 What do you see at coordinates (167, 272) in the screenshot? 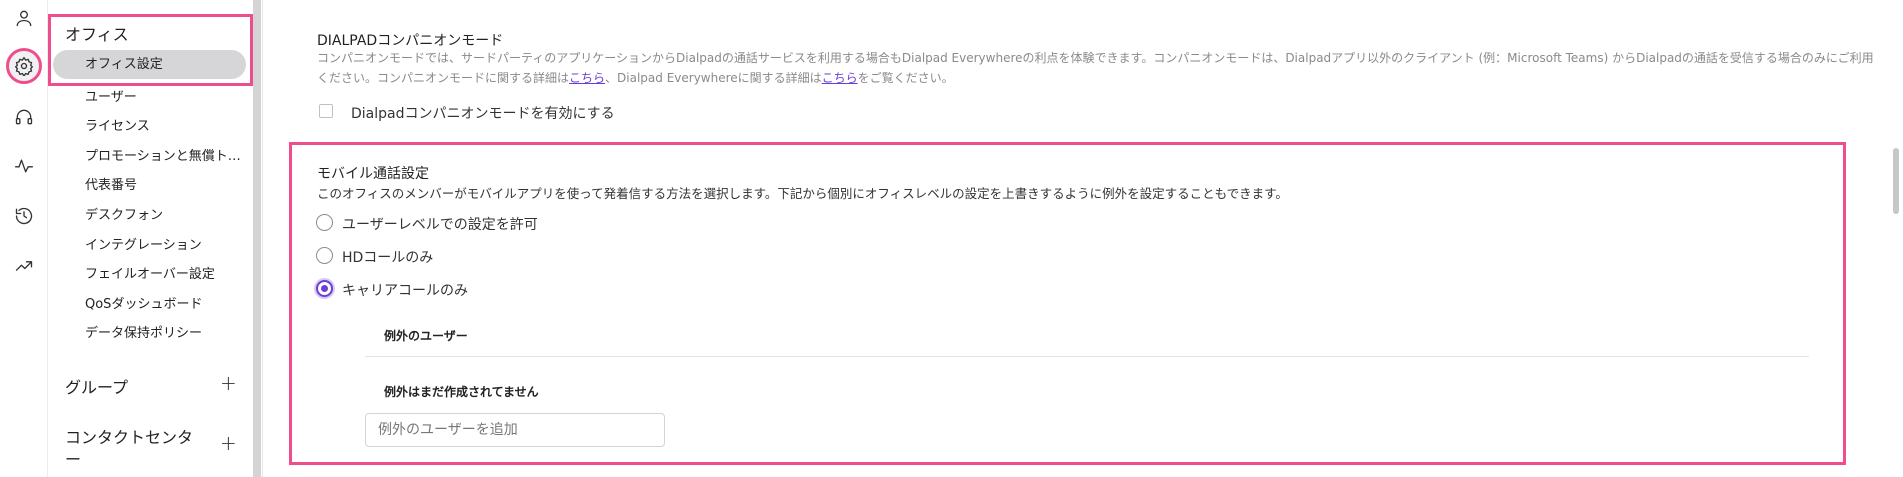
I see `sidebar-item-failover: フェイルオーバー設定` at bounding box center [167, 272].